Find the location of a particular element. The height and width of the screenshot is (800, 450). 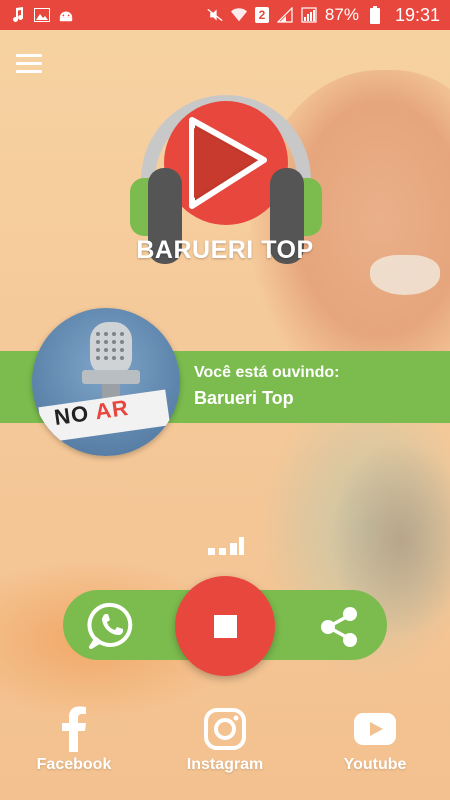

whatsapp-button is located at coordinates (111, 626).